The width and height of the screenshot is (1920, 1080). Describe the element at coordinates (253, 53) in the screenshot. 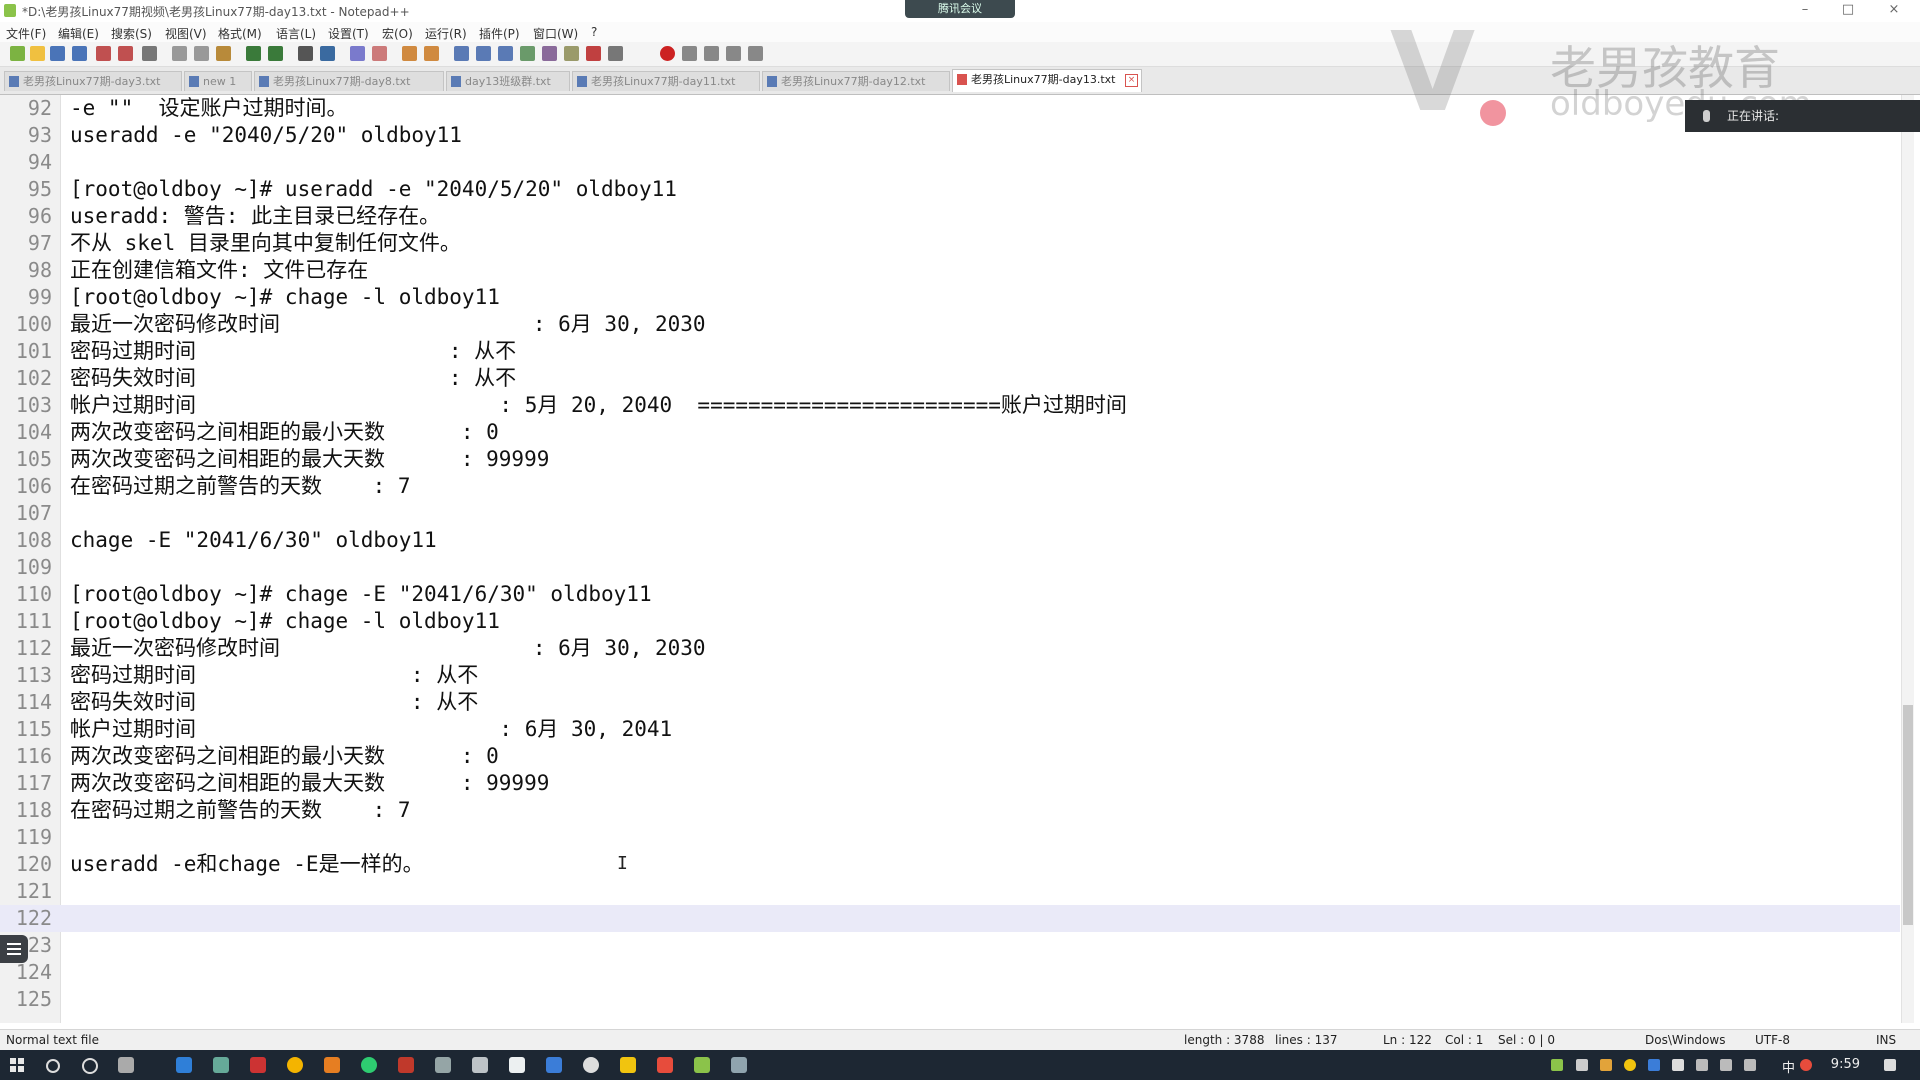

I see `undo-icon` at that location.